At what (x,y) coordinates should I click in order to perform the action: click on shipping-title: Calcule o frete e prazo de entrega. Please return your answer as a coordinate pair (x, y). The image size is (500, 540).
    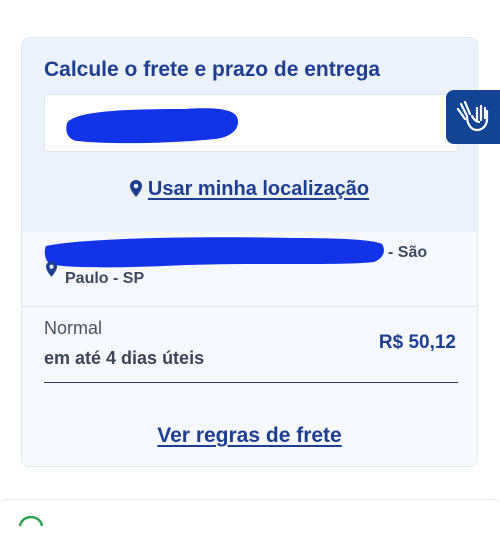
    Looking at the image, I should click on (212, 69).